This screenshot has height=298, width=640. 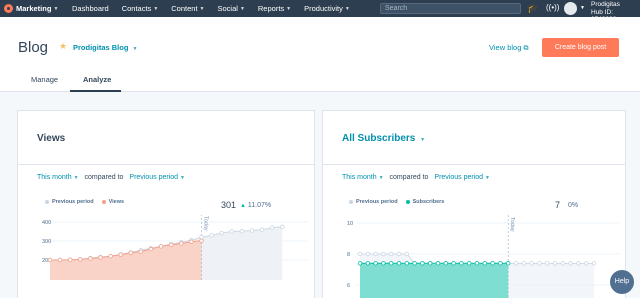 I want to click on help-button: Help, so click(x=622, y=282).